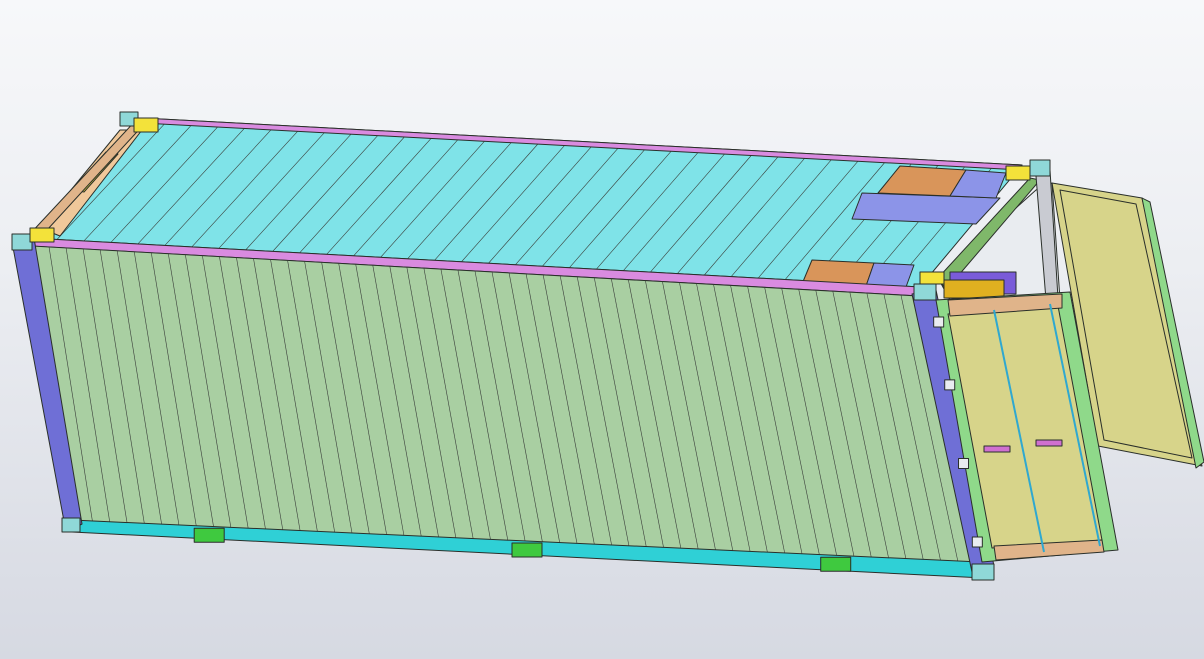  What do you see at coordinates (890, 275) in the screenshot?
I see `roof-blue-pad-d` at bounding box center [890, 275].